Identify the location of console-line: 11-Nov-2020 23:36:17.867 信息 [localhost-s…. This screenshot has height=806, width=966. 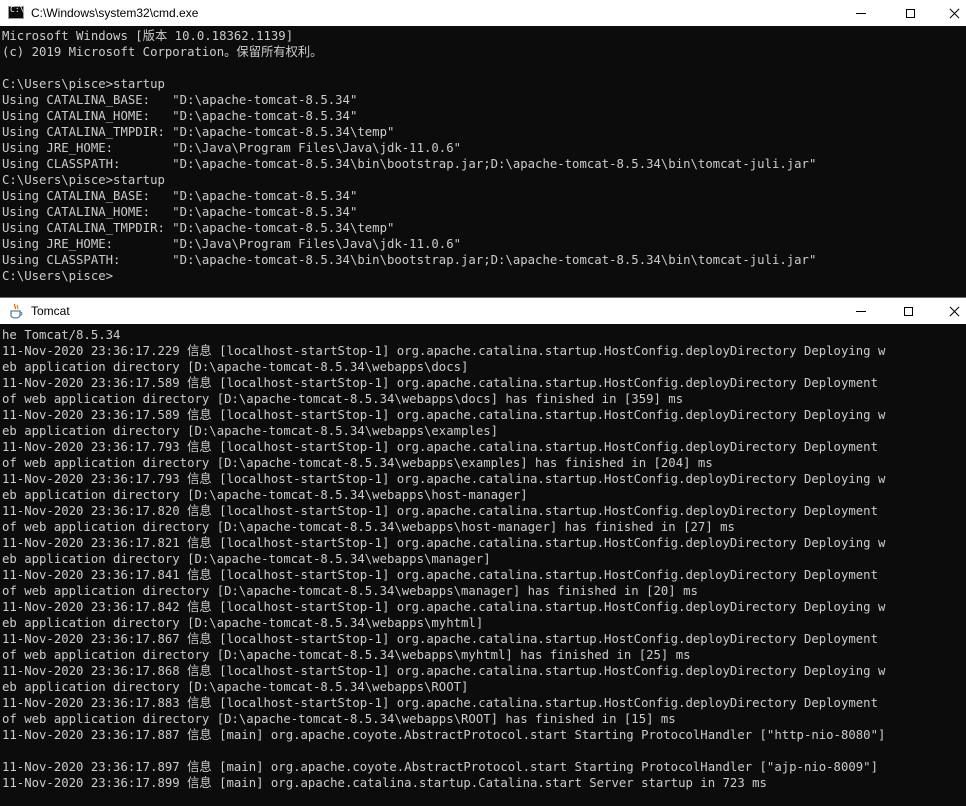
(440, 639).